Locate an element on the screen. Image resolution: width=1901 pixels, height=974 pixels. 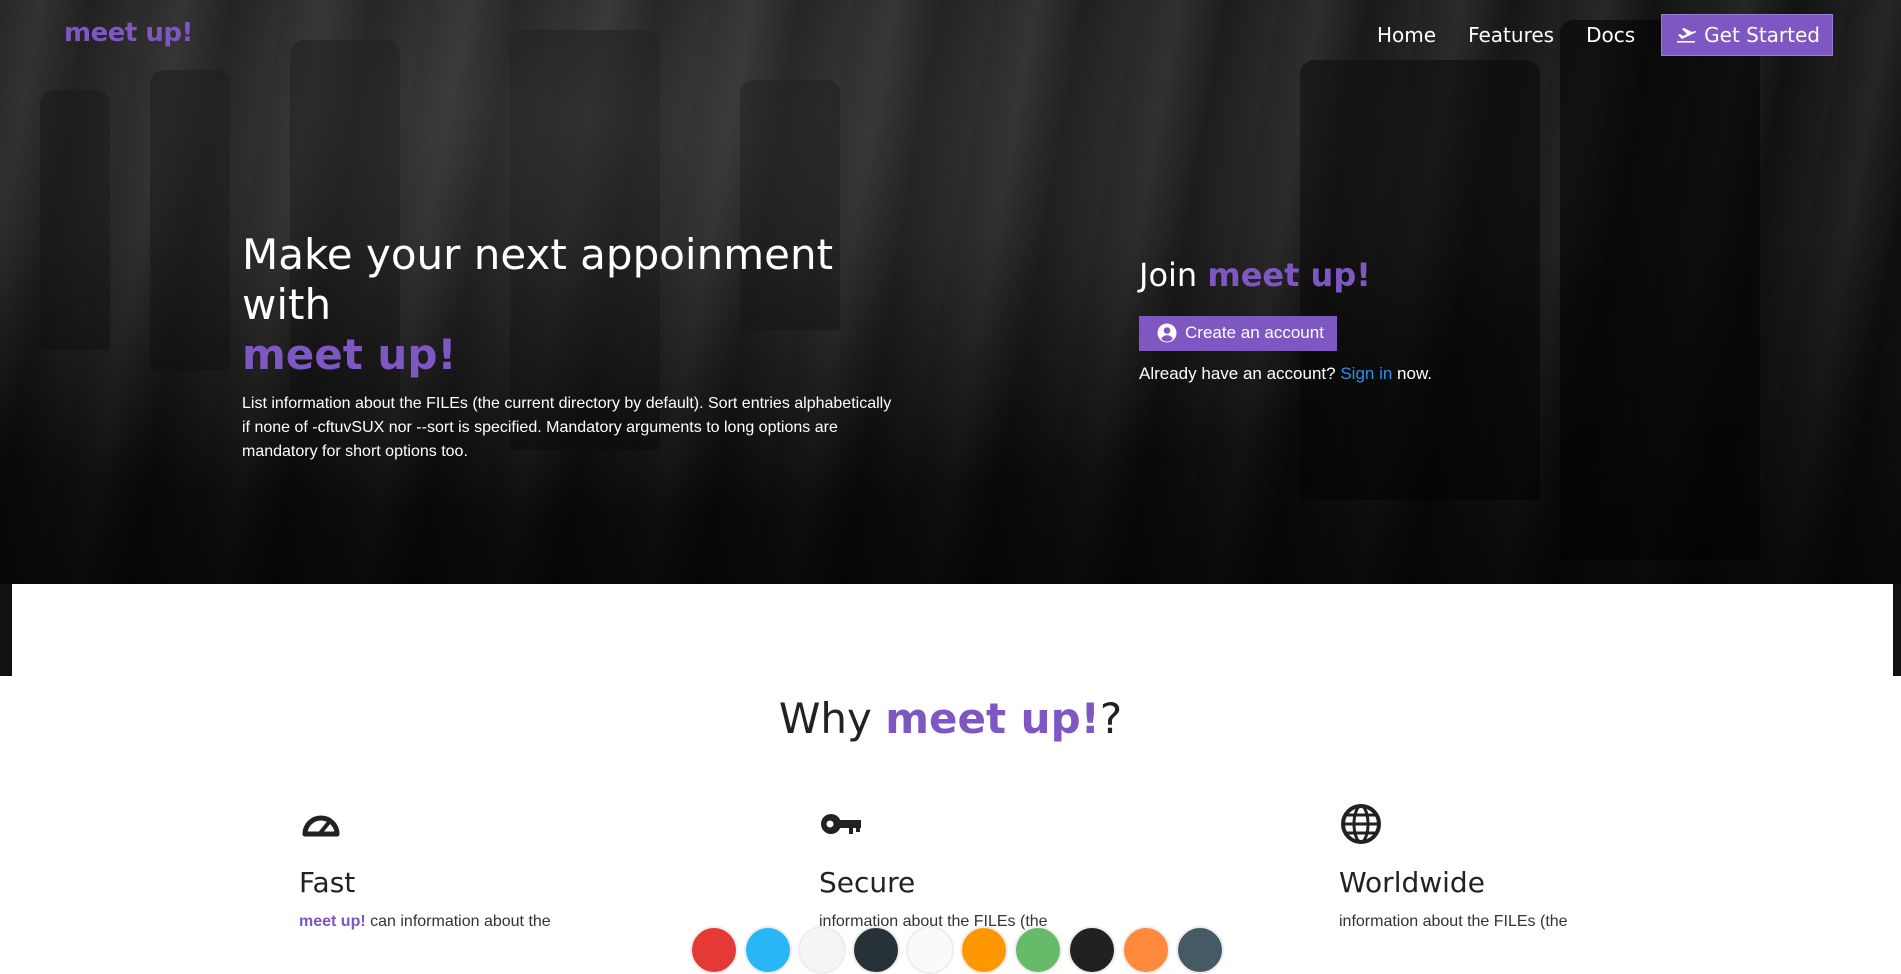
hero-title-prefix: Make your next appoinment with is located at coordinates (538, 279).